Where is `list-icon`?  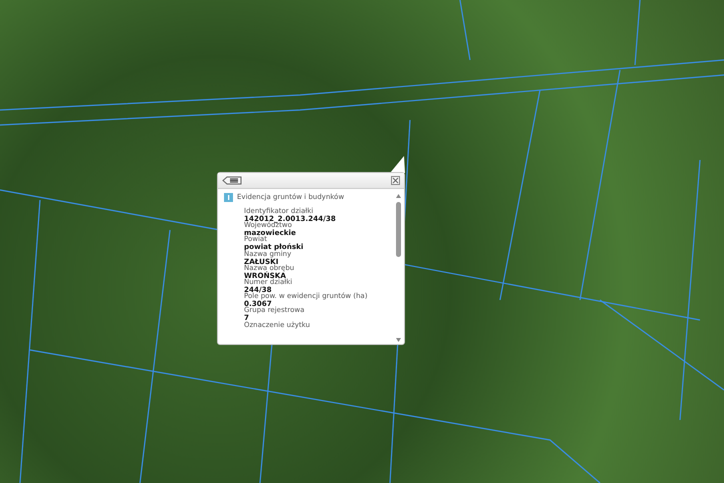
list-icon is located at coordinates (232, 180).